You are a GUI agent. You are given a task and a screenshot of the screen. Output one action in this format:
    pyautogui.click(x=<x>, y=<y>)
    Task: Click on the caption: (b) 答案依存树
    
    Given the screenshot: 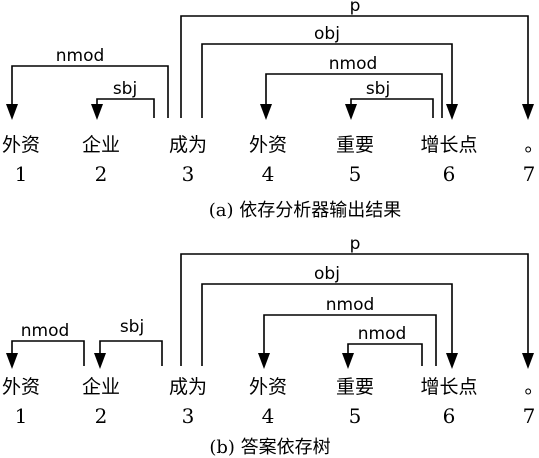 What is the action you would take?
    pyautogui.click(x=269, y=447)
    